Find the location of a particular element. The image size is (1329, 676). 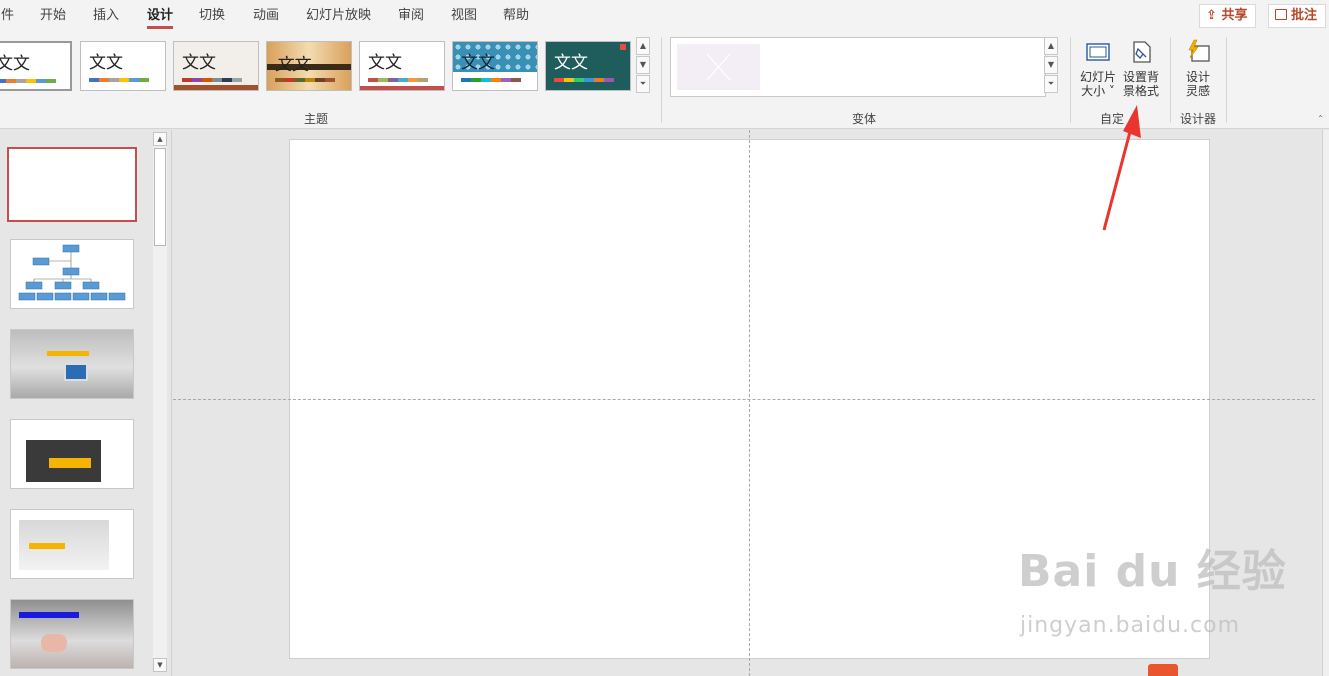

taskbar-app-icon is located at coordinates (1163, 670).